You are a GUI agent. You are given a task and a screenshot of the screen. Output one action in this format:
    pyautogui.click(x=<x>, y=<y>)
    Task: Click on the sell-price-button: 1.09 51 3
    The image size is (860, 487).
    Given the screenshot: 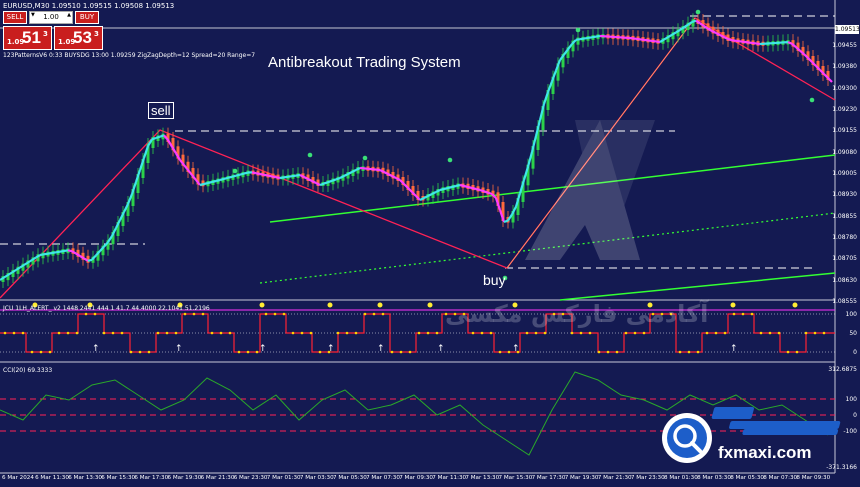 What is the action you would take?
    pyautogui.click(x=27, y=38)
    